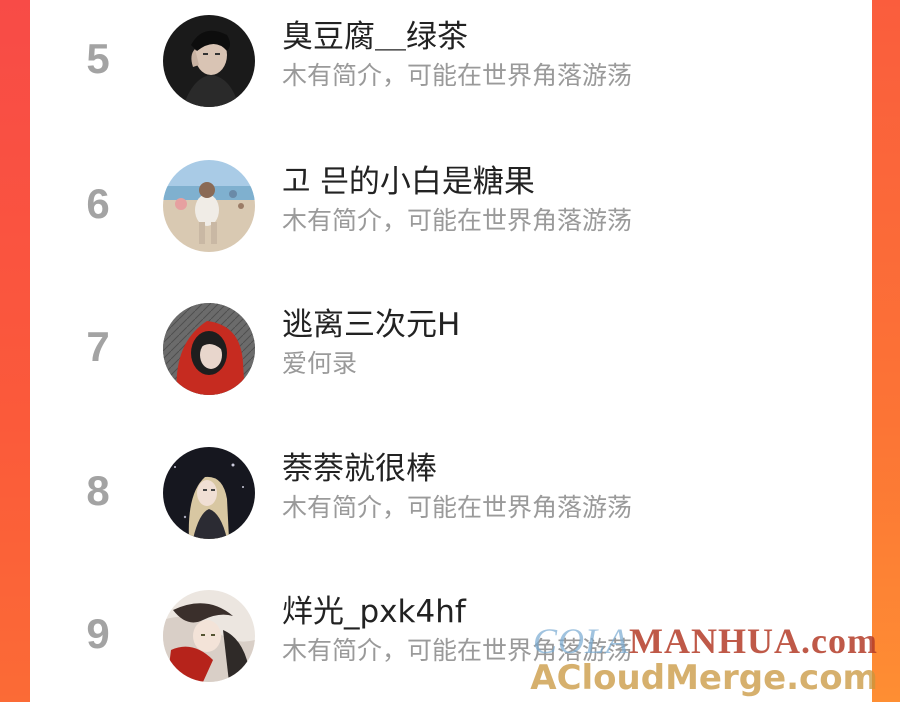 This screenshot has height=702, width=900. Describe the element at coordinates (408, 182) in the screenshot. I see `user-name: 고 믄的小白是糖果` at that location.